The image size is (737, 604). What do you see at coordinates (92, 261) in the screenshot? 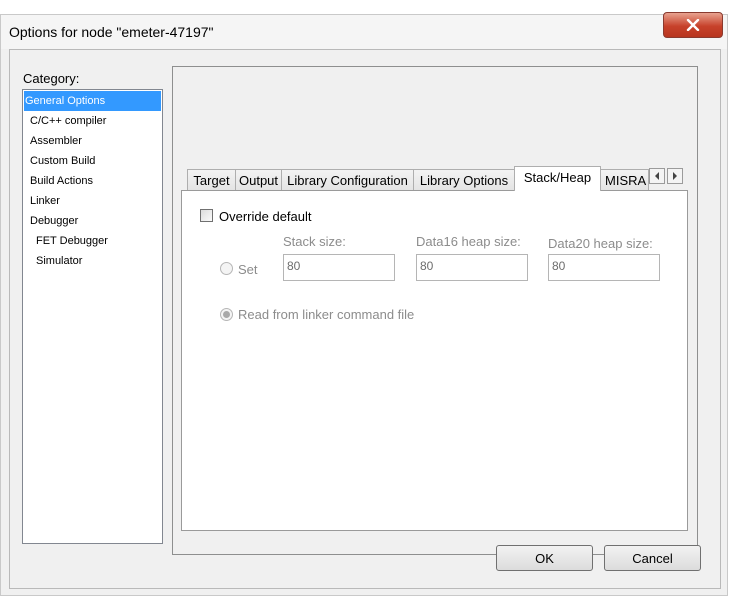
I see `category-item-simulator: Simulator` at bounding box center [92, 261].